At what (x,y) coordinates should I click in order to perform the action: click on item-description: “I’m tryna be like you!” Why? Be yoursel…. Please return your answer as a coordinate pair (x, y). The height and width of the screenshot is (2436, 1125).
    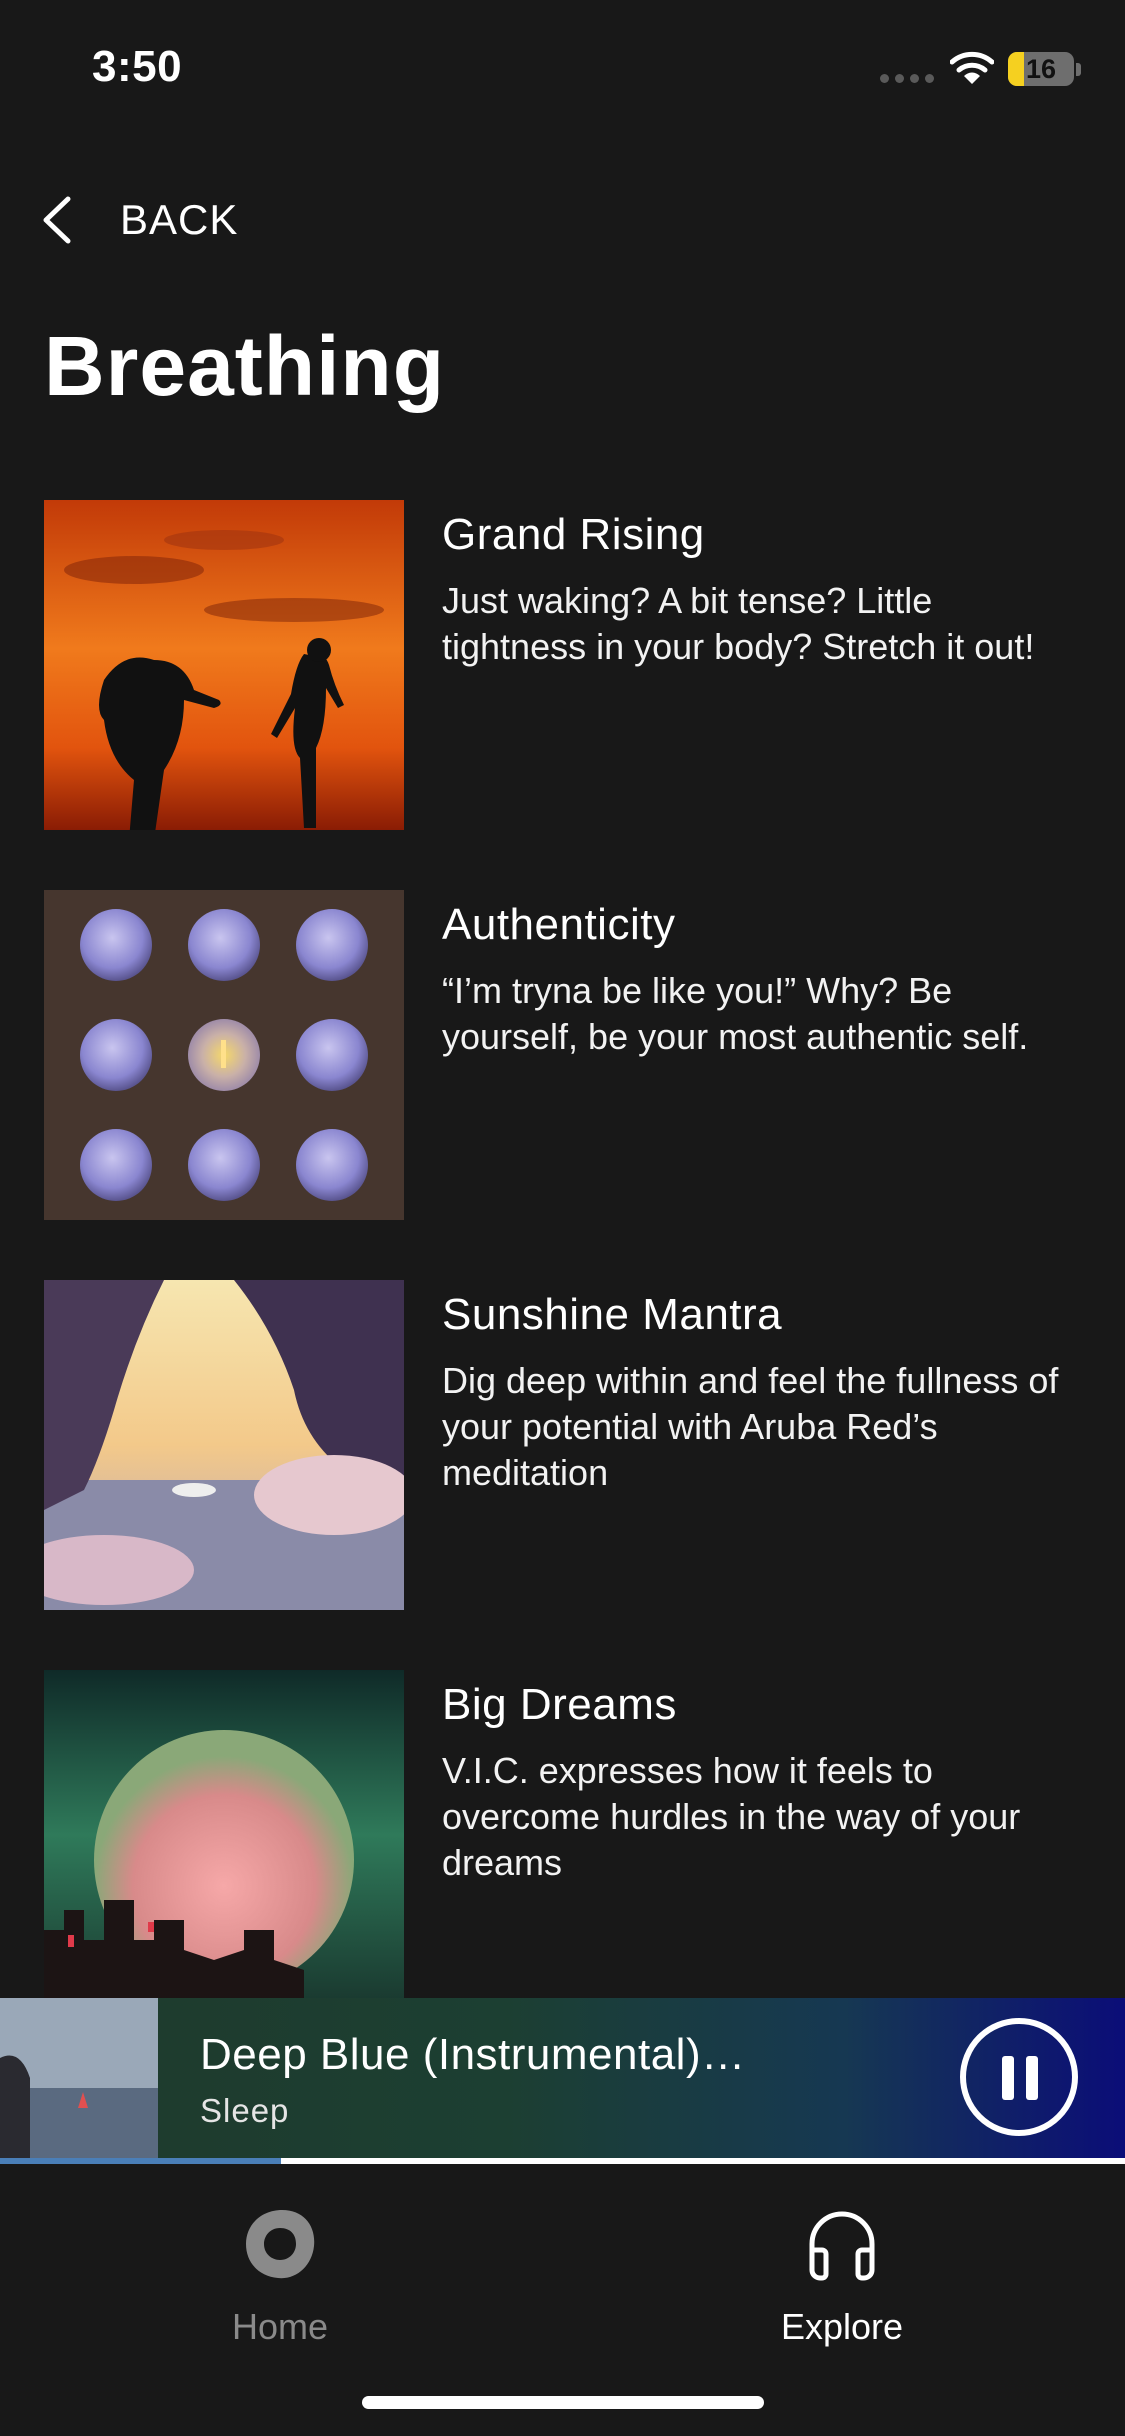
    Looking at the image, I should click on (735, 1013).